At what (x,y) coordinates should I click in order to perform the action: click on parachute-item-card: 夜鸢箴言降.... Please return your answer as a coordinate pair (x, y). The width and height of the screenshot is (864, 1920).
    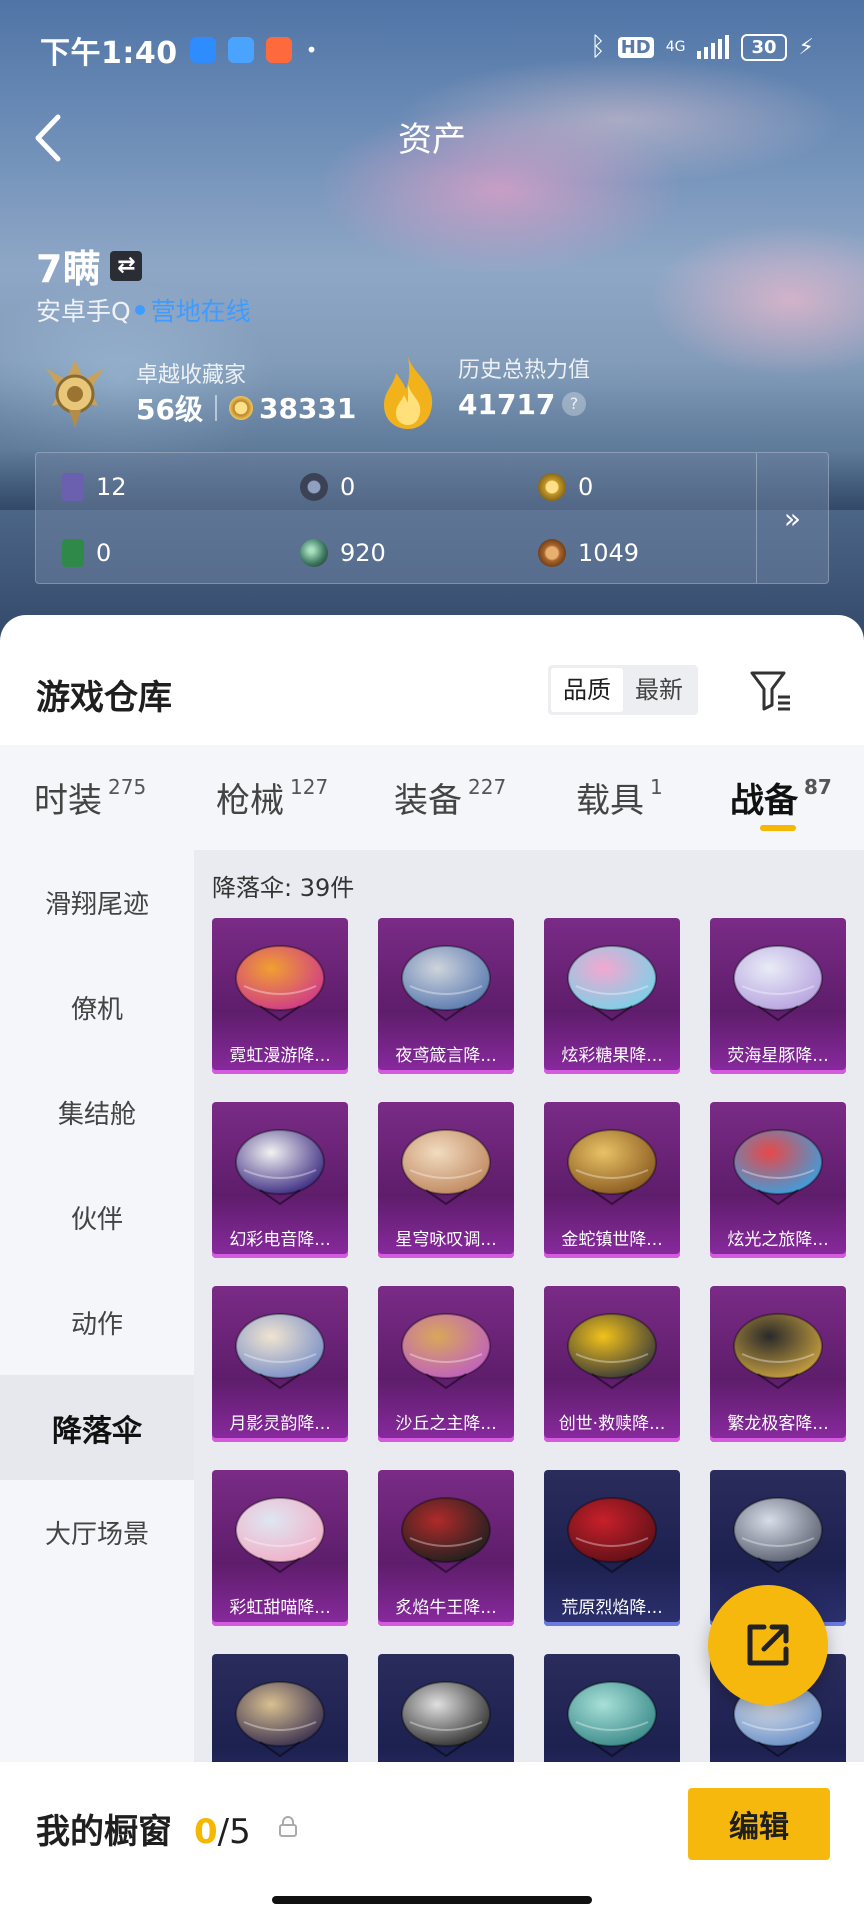
    Looking at the image, I should click on (446, 996).